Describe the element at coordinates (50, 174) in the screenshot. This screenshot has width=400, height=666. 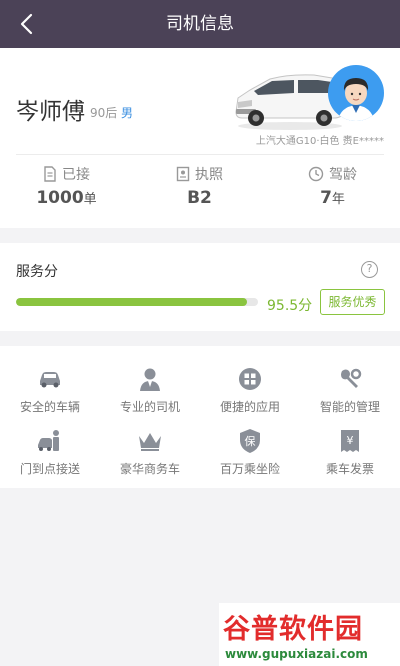
I see `order-doc-icon` at that location.